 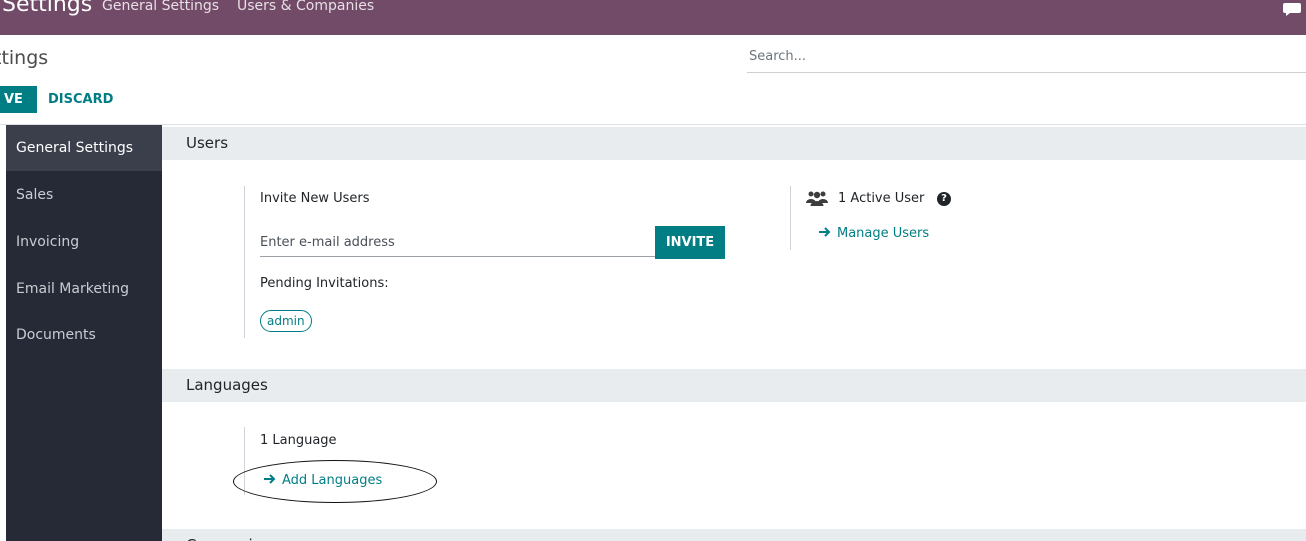 I want to click on manage-users-label: Manage Users, so click(x=883, y=233).